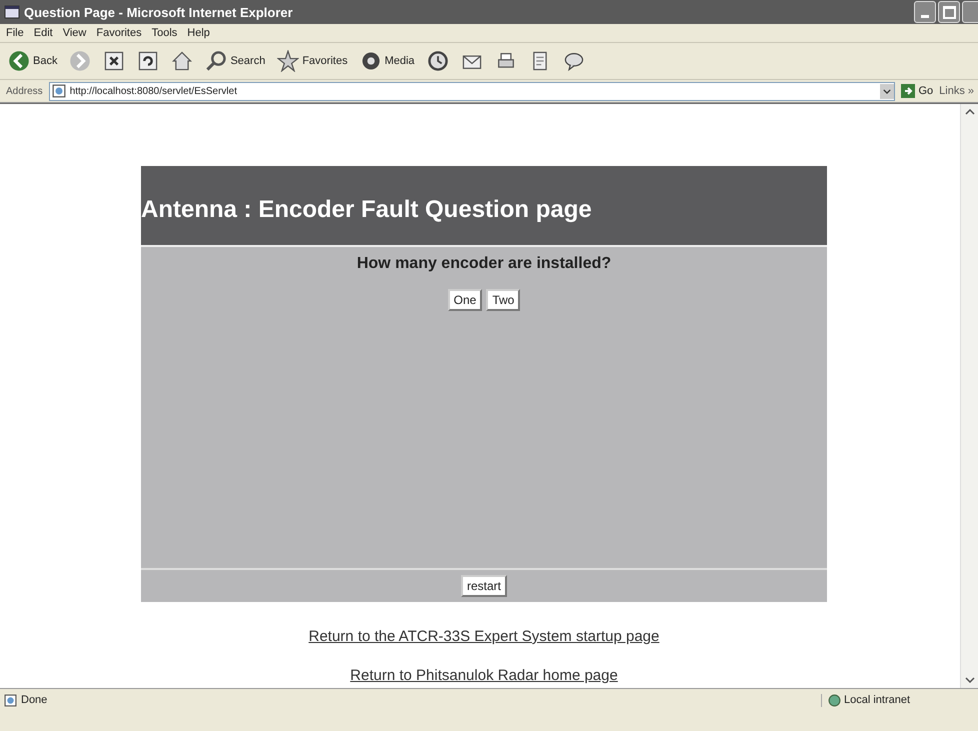 This screenshot has height=731, width=978. What do you see at coordinates (216, 61) in the screenshot?
I see `search-icon` at bounding box center [216, 61].